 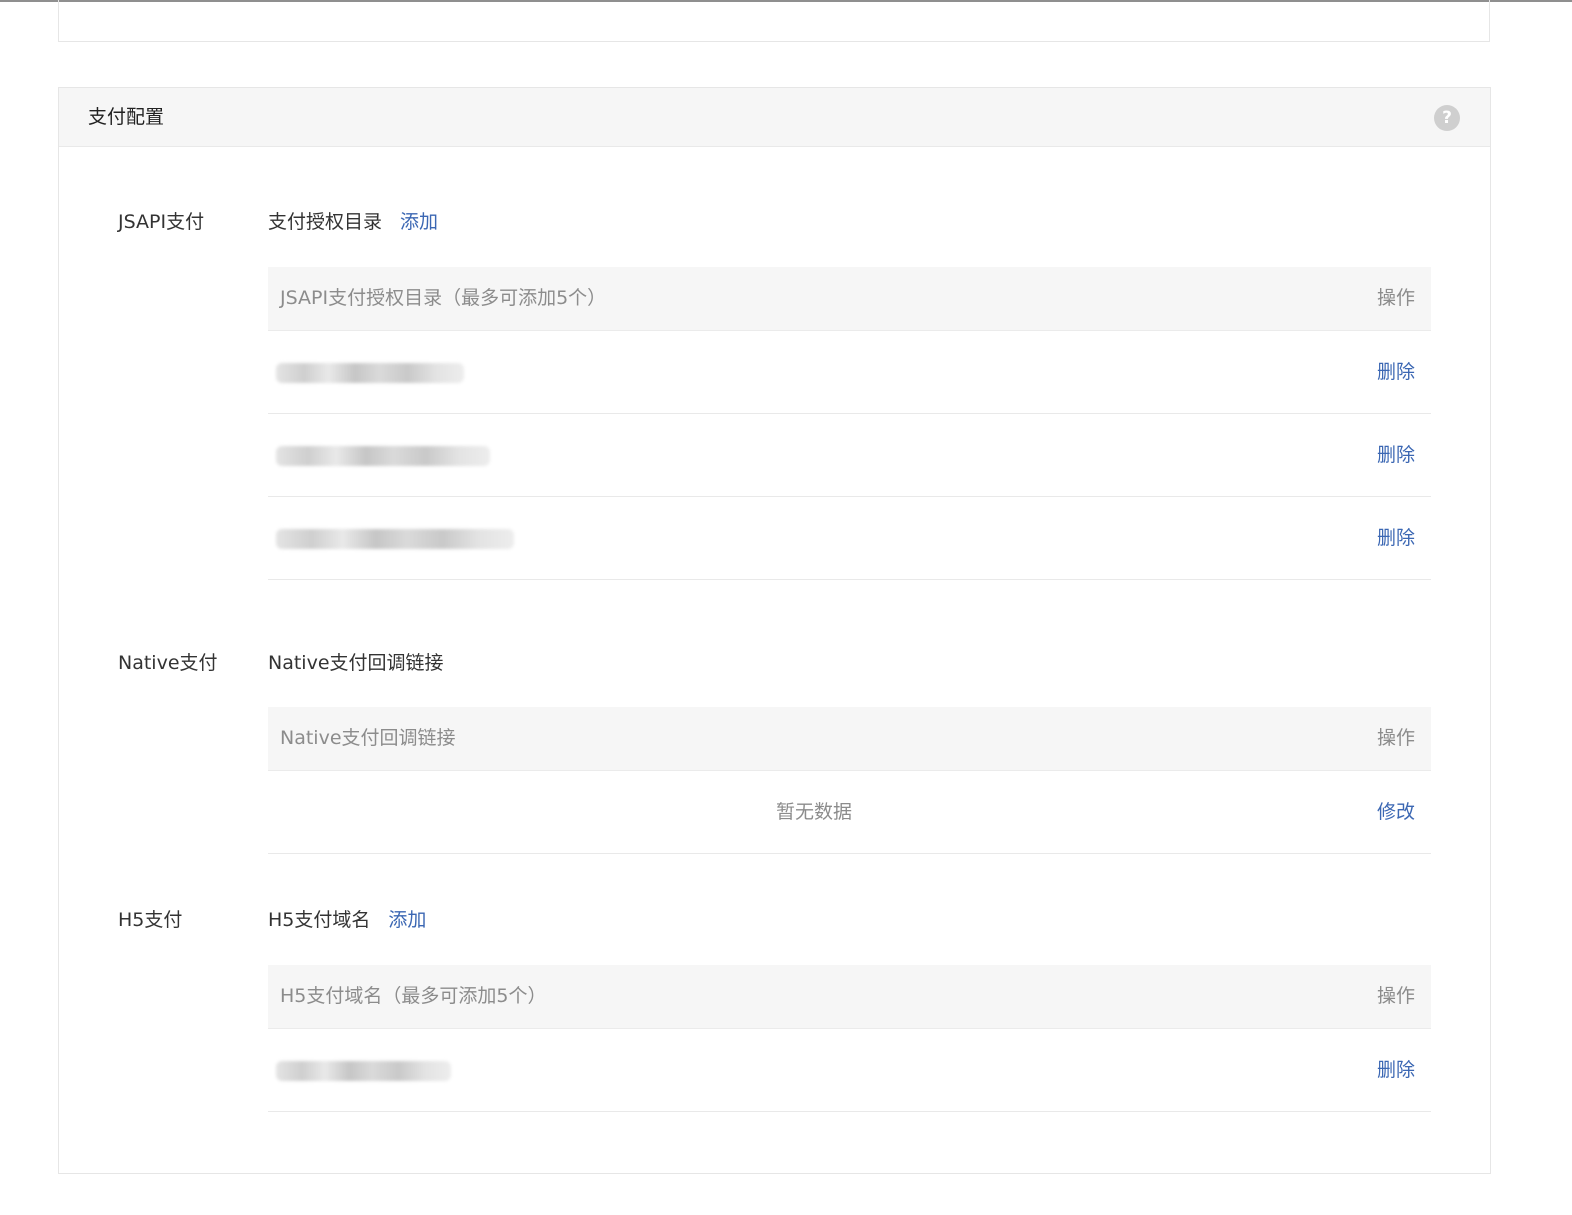 What do you see at coordinates (1447, 118) in the screenshot?
I see `help-icon: ?` at bounding box center [1447, 118].